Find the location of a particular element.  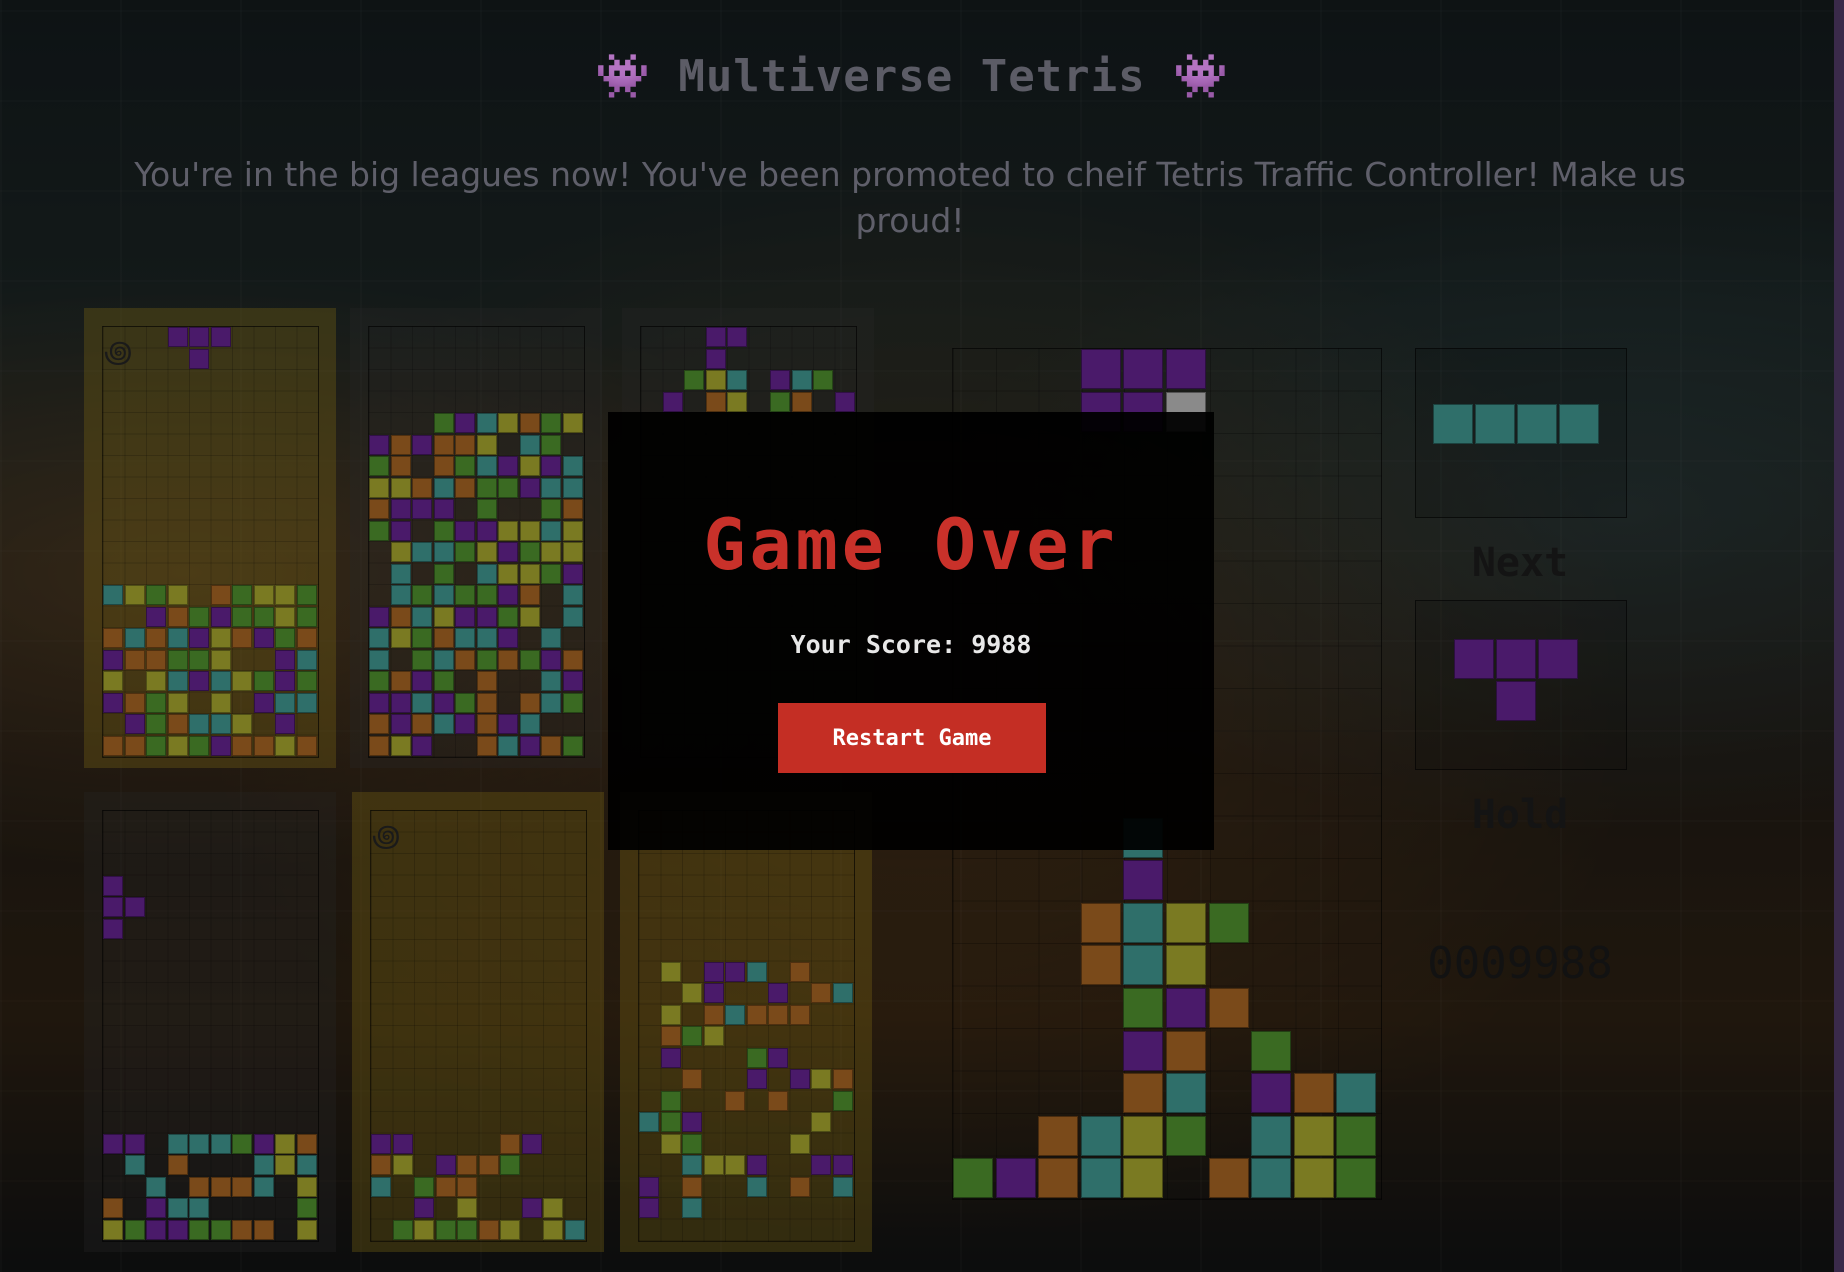

next-piece-box is located at coordinates (1521, 433).